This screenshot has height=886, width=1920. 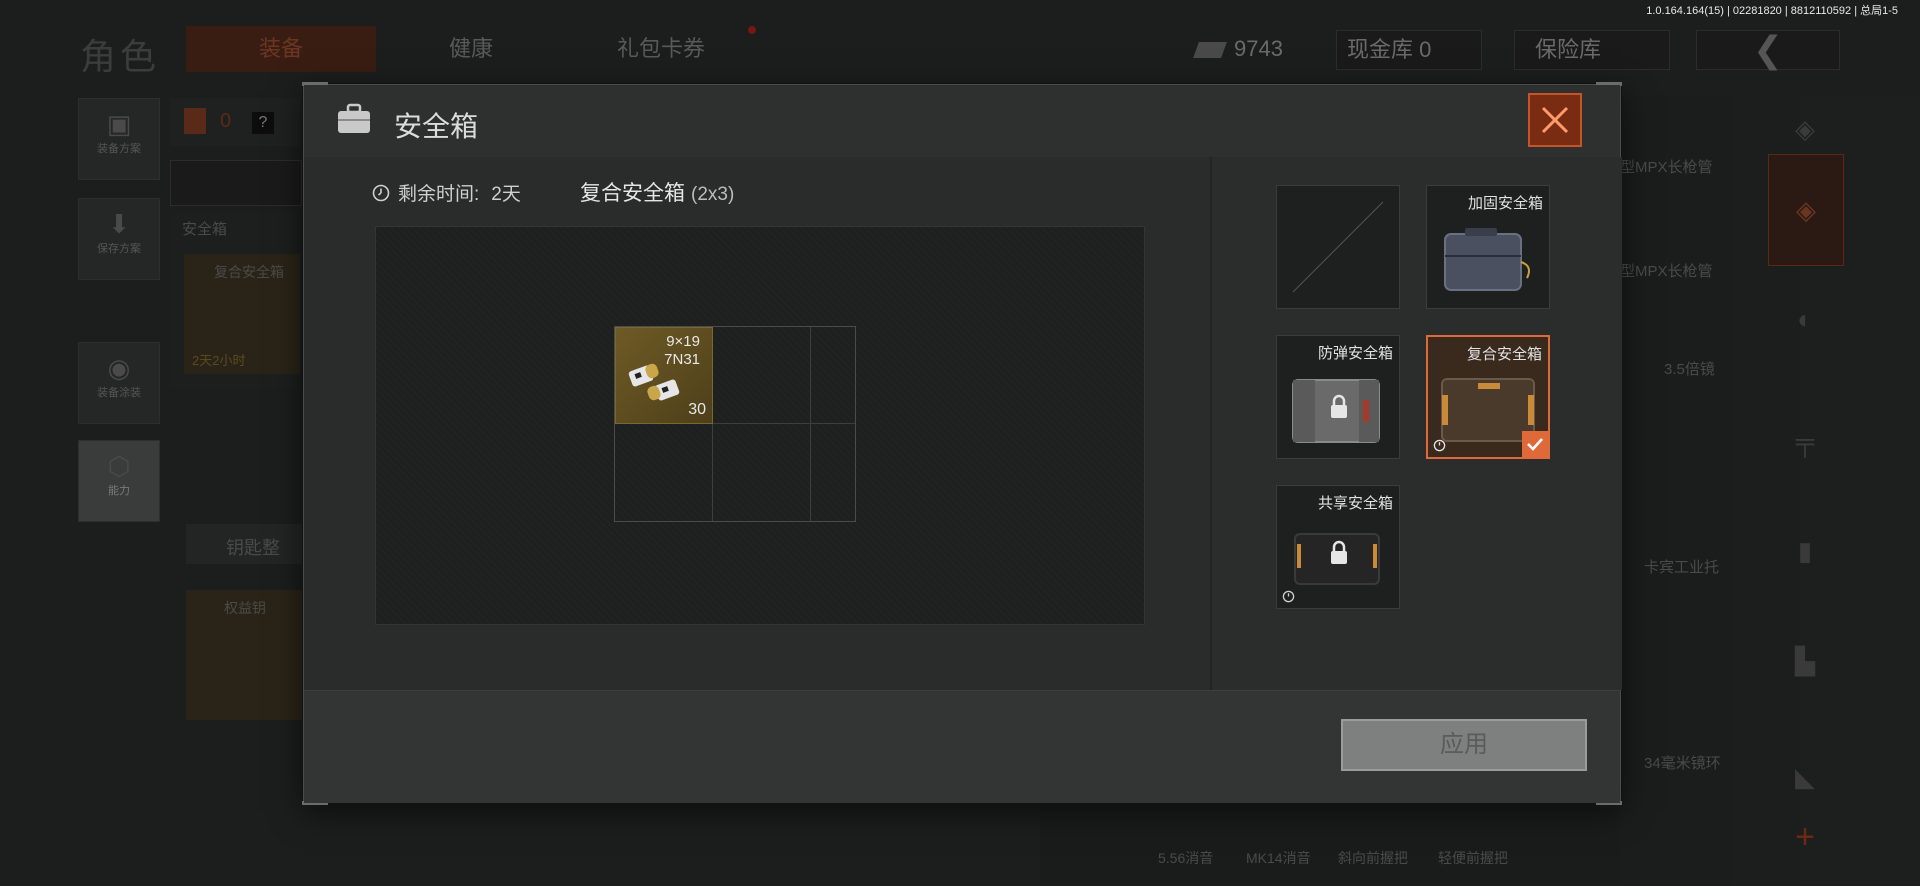 I want to click on bg-tab-equipment: 装备, so click(x=281, y=49).